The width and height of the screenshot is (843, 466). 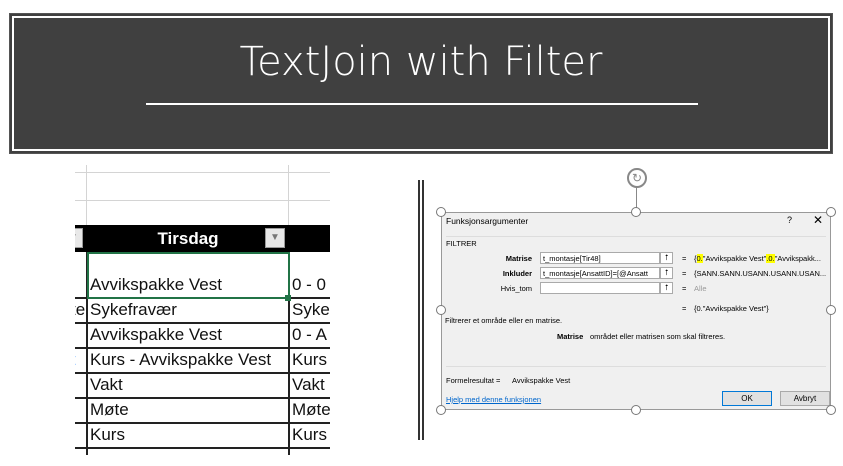 I want to click on filter-dropdown-prev: ▼, so click(x=79, y=238).